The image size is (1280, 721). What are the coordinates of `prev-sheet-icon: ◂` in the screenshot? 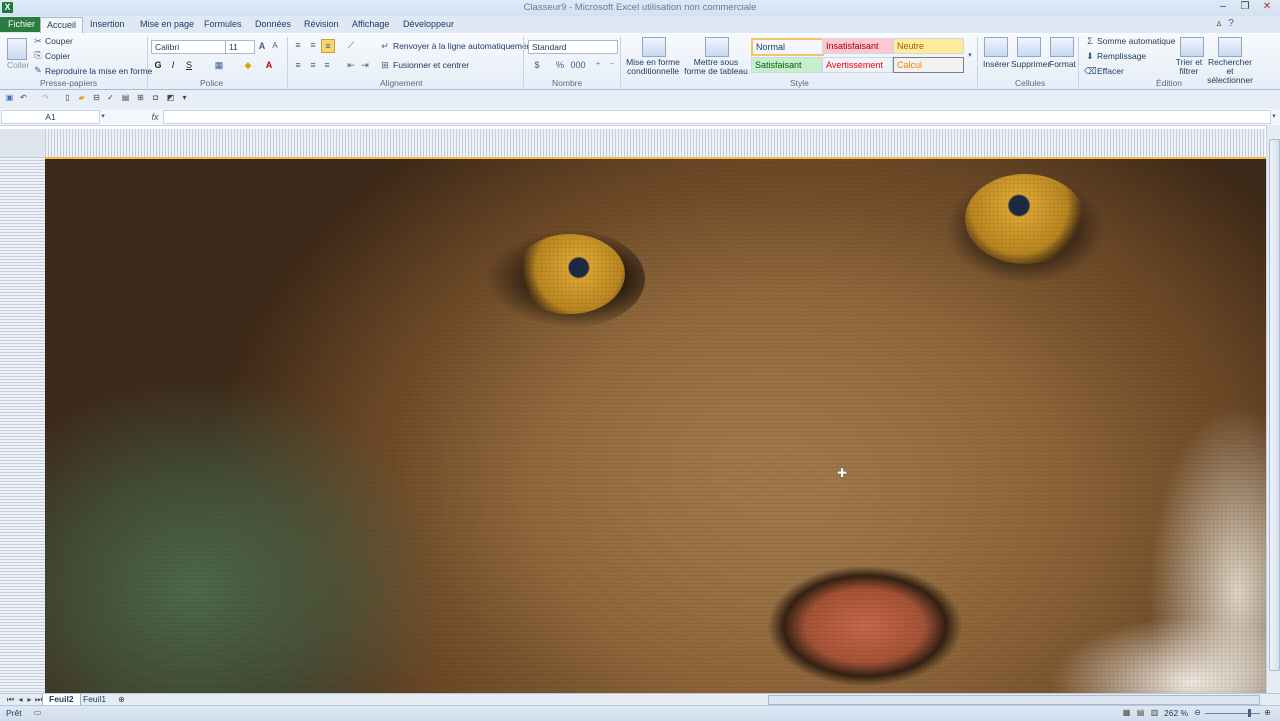 It's located at (20, 699).